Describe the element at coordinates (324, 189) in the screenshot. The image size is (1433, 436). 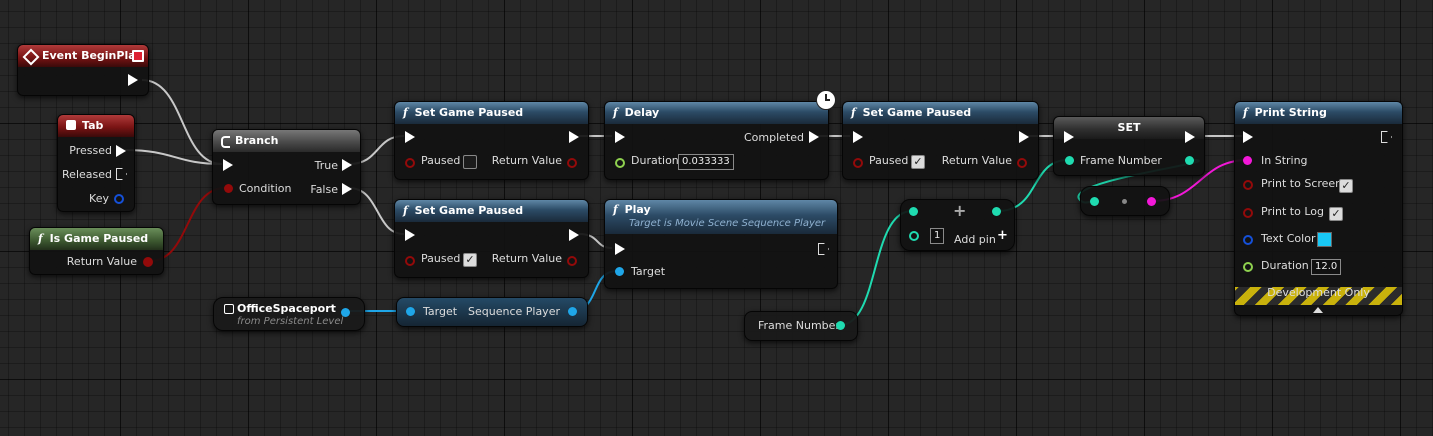
I see `false-label: False` at that location.